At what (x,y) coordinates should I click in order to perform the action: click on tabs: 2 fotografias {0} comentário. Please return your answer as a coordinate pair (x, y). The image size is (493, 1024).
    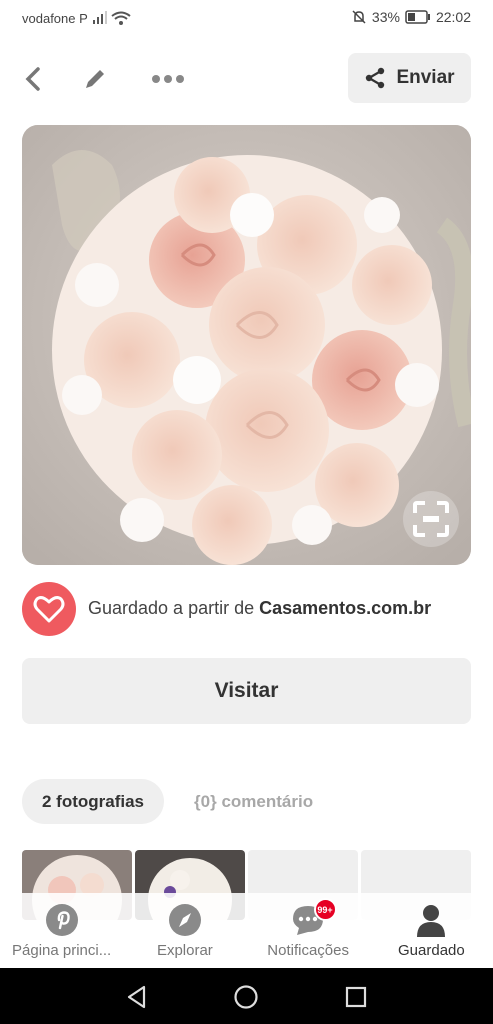
    Looking at the image, I should click on (177, 801).